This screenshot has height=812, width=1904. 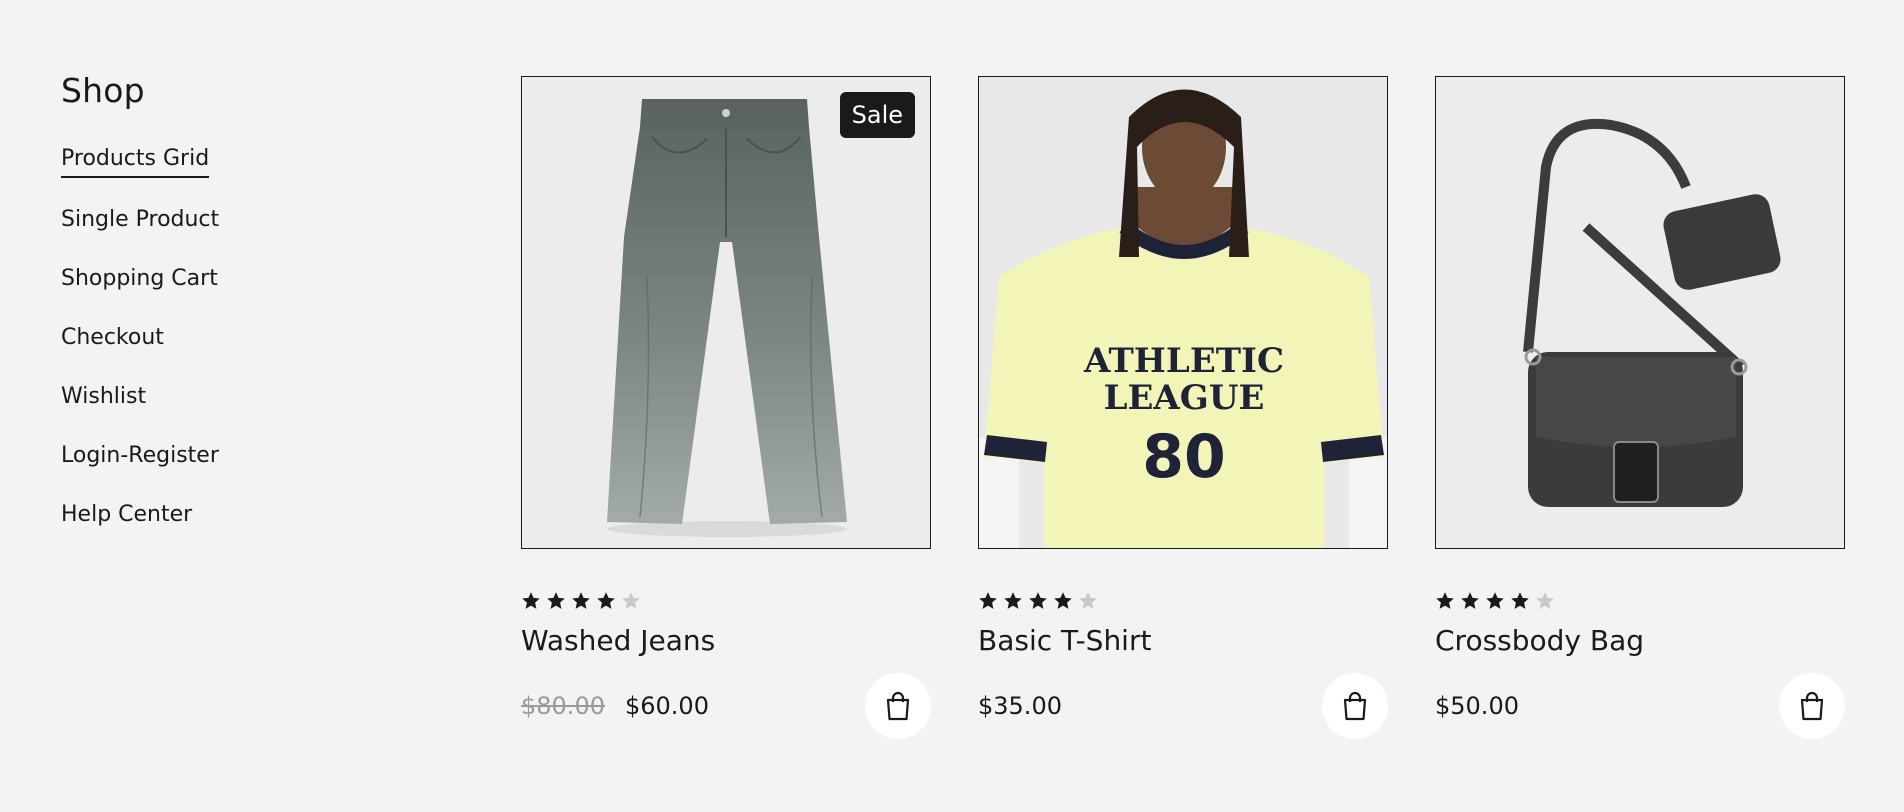 I want to click on product-image-jeans: Sale, so click(x=726, y=312).